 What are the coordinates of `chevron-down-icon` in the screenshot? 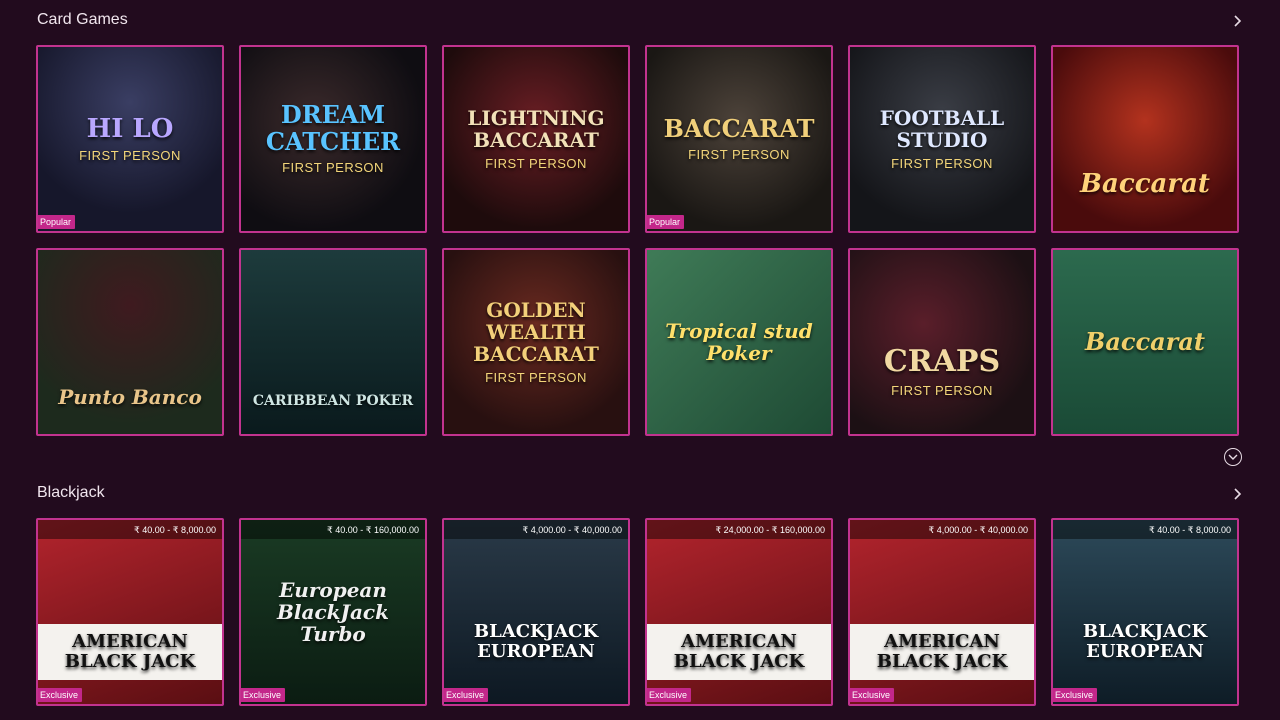 It's located at (1233, 457).